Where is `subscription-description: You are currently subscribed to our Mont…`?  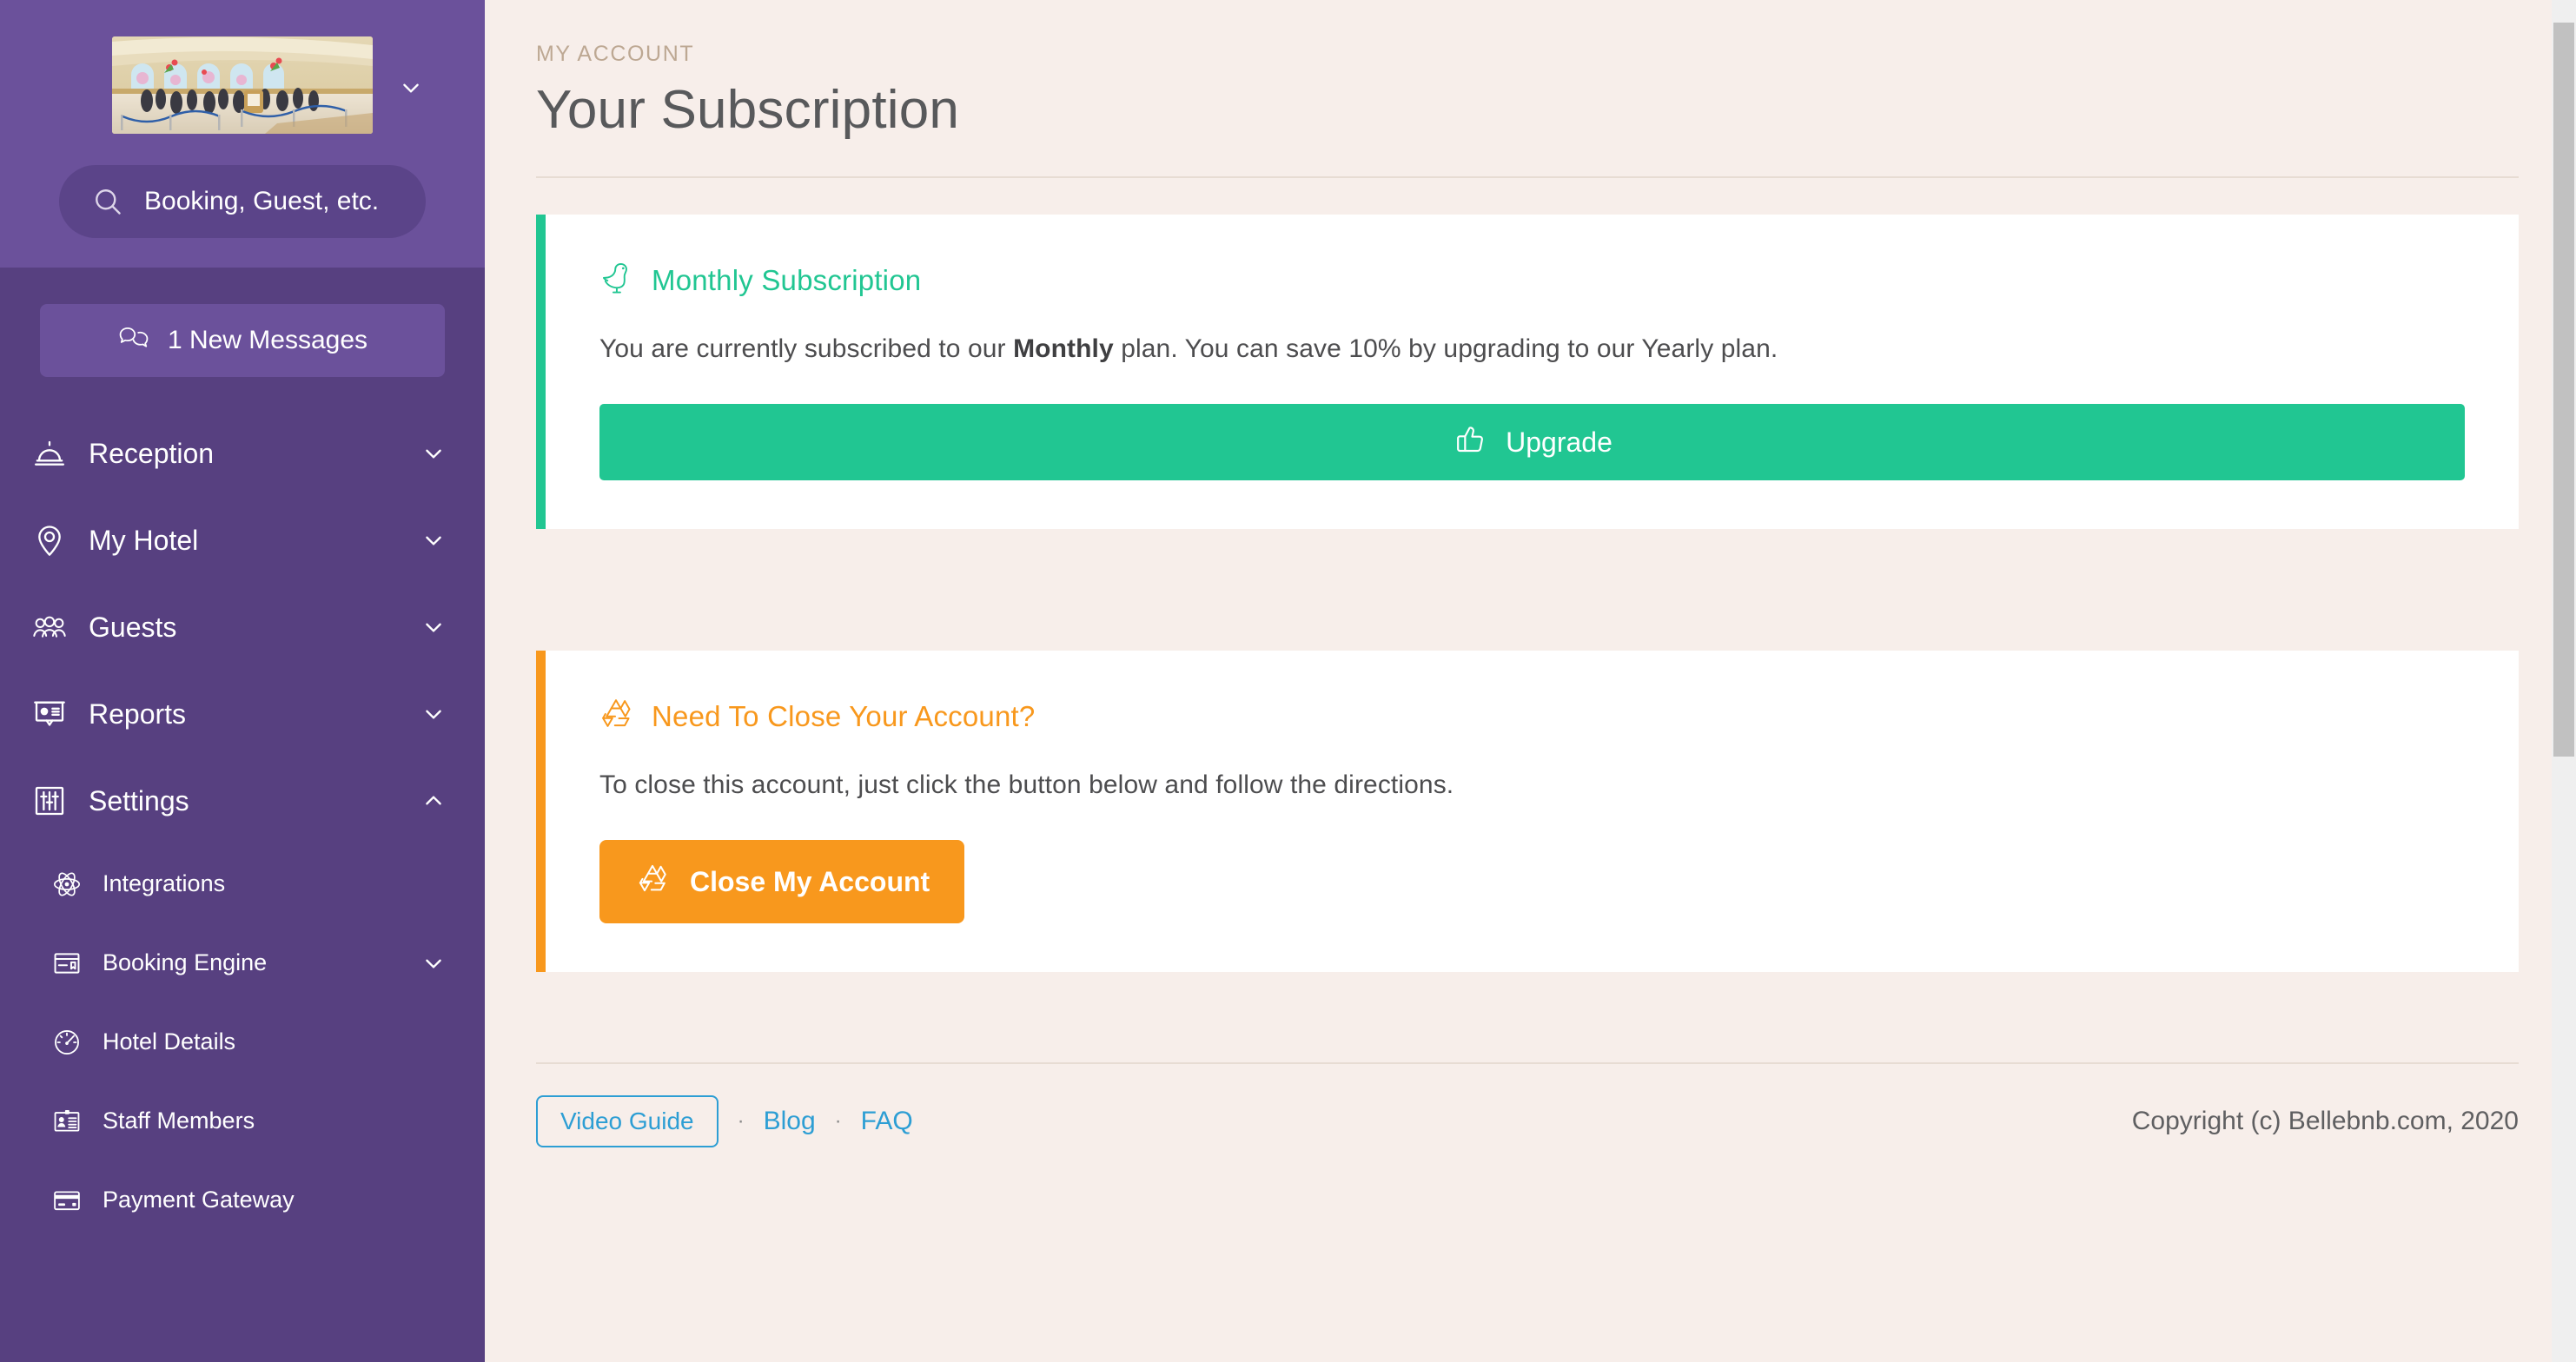
subscription-description: You are currently subscribed to our Mont… is located at coordinates (1532, 349).